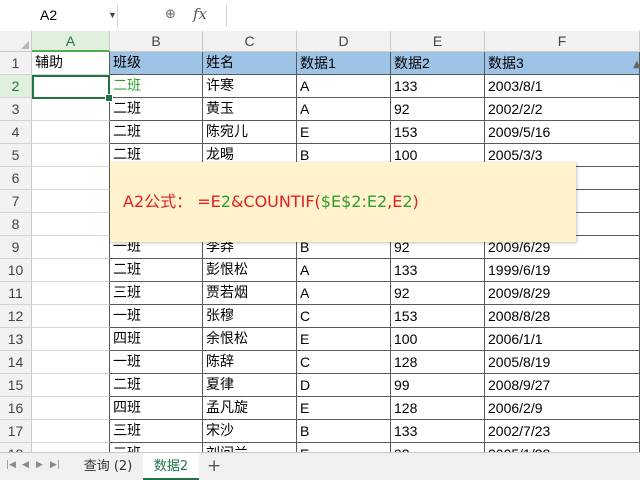  Describe the element at coordinates (71, 155) in the screenshot. I see `cell-a5` at that location.